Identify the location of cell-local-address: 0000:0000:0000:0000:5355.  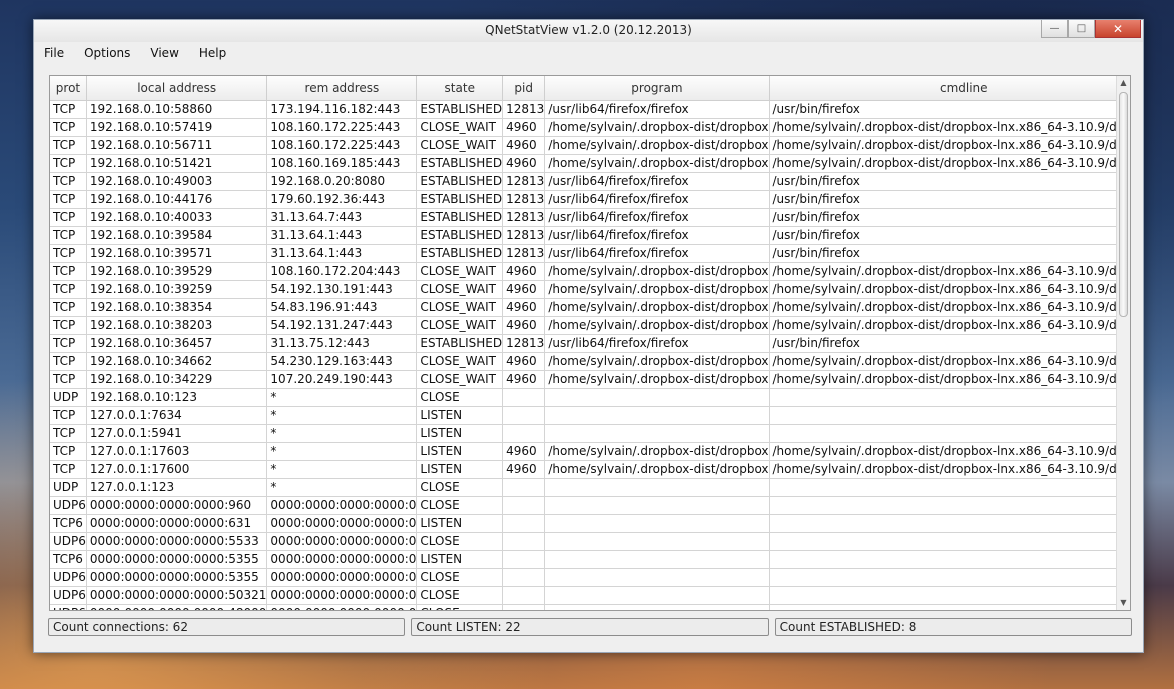
(177, 559).